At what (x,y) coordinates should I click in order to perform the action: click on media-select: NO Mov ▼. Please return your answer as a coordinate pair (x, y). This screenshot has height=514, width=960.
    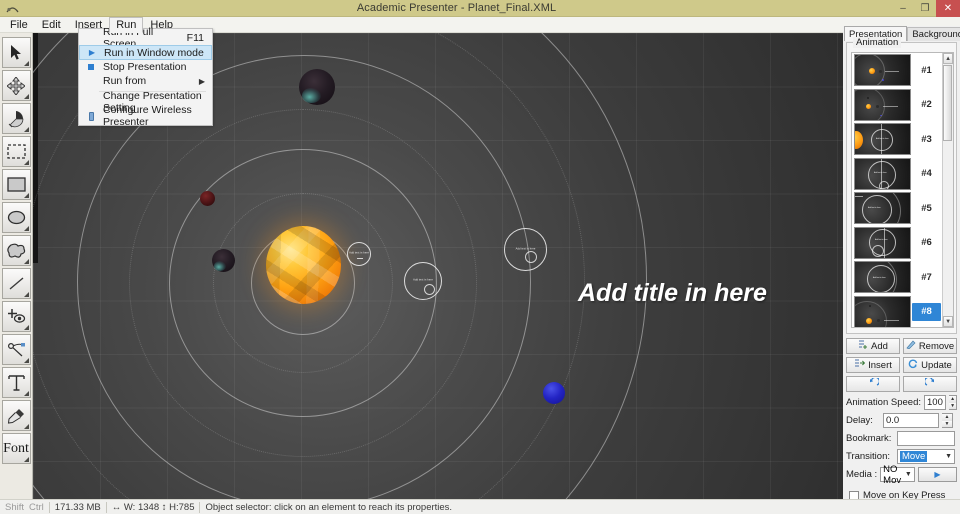
    Looking at the image, I should click on (897, 475).